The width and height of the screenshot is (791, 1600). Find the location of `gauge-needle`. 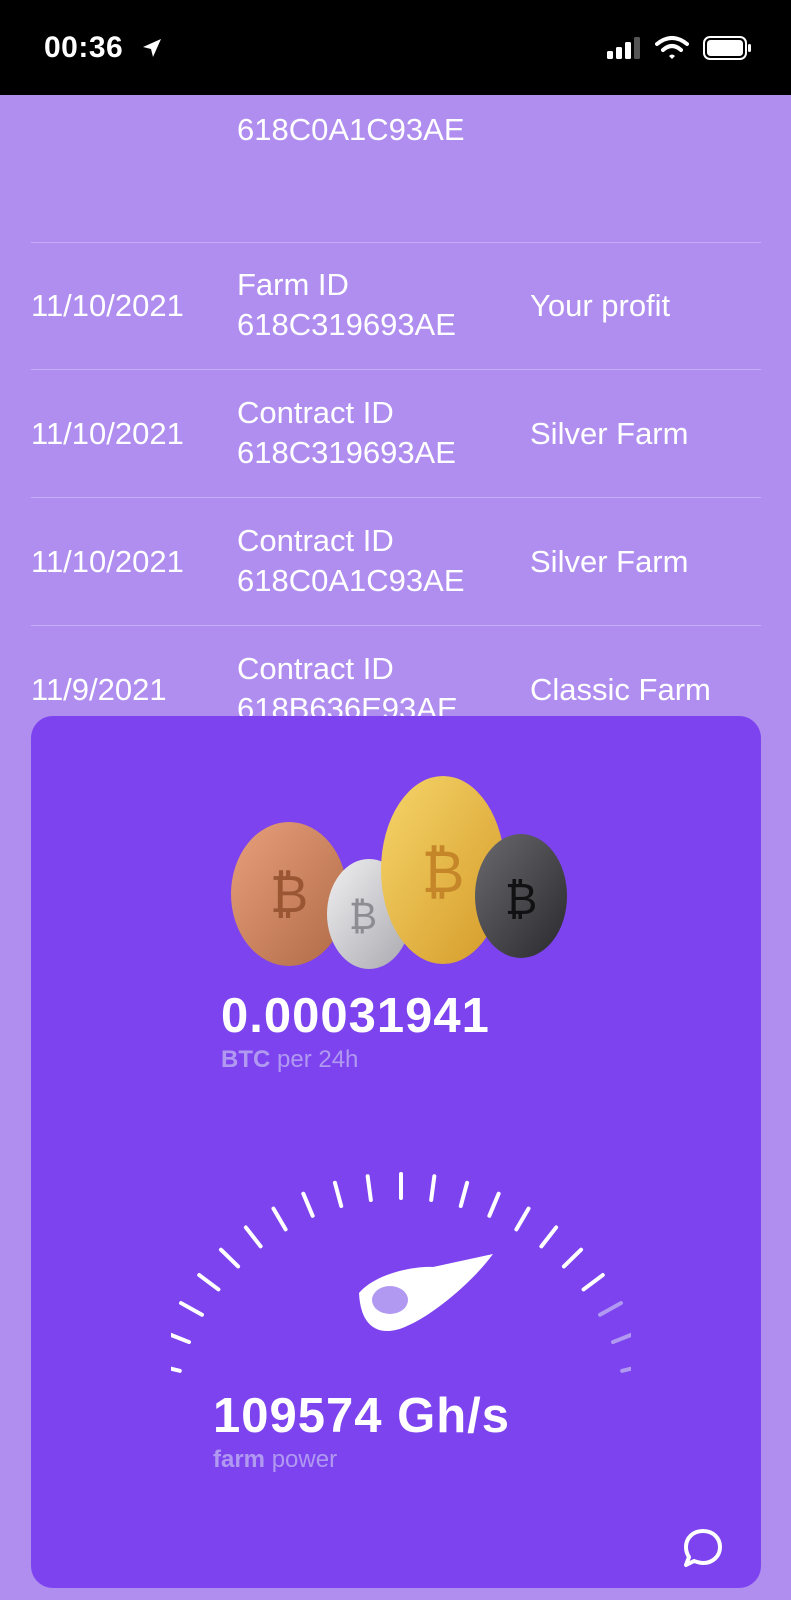

gauge-needle is located at coordinates (426, 1293).